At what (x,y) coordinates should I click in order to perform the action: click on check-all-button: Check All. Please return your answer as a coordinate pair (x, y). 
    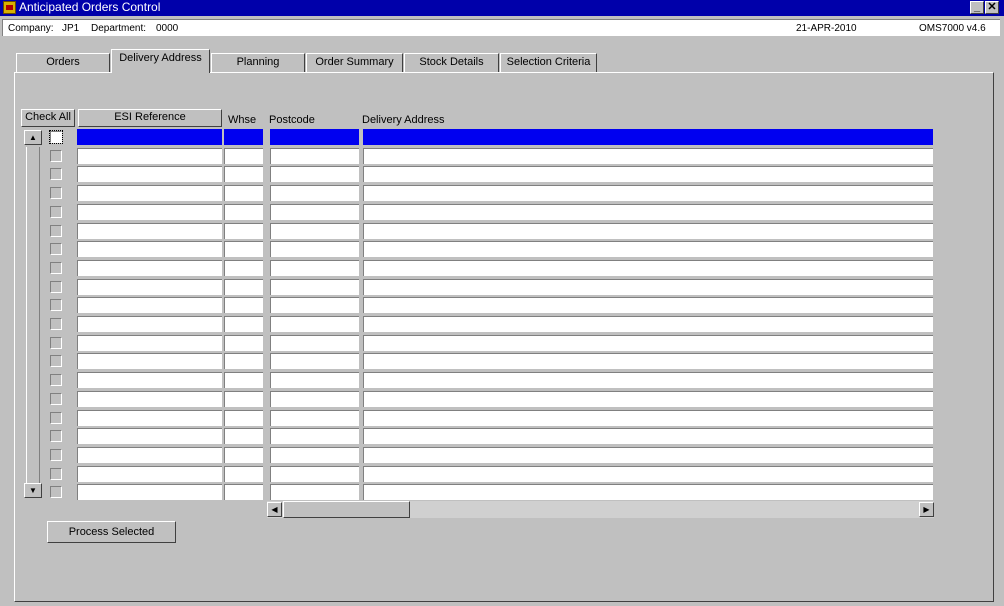
    Looking at the image, I should click on (48, 118).